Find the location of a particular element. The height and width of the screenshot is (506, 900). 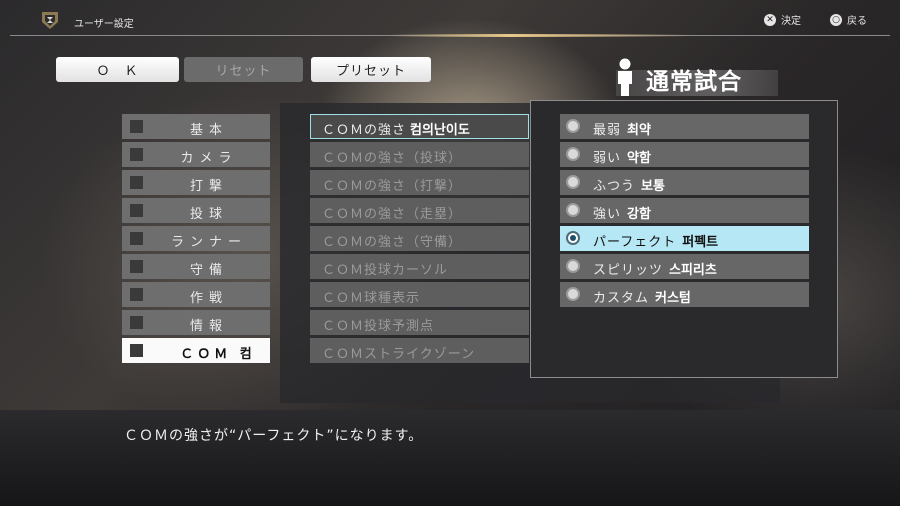

option-label-jp: カスタム is located at coordinates (621, 298).